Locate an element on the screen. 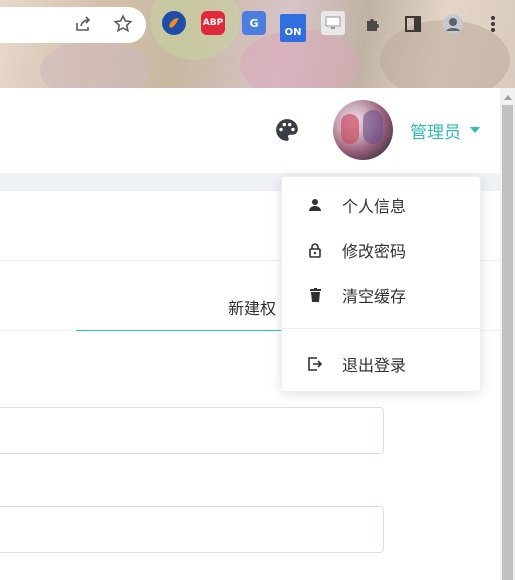 The width and height of the screenshot is (515, 580). tab-new-permission: 新建权 is located at coordinates (252, 307).